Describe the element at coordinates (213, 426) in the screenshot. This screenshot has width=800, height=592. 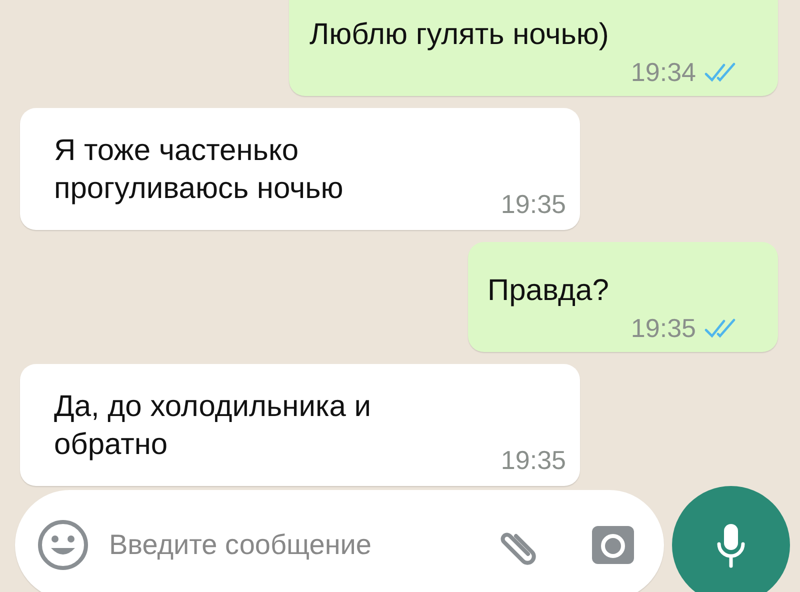
I see `message-text: Да, до холодильника и обратно` at that location.